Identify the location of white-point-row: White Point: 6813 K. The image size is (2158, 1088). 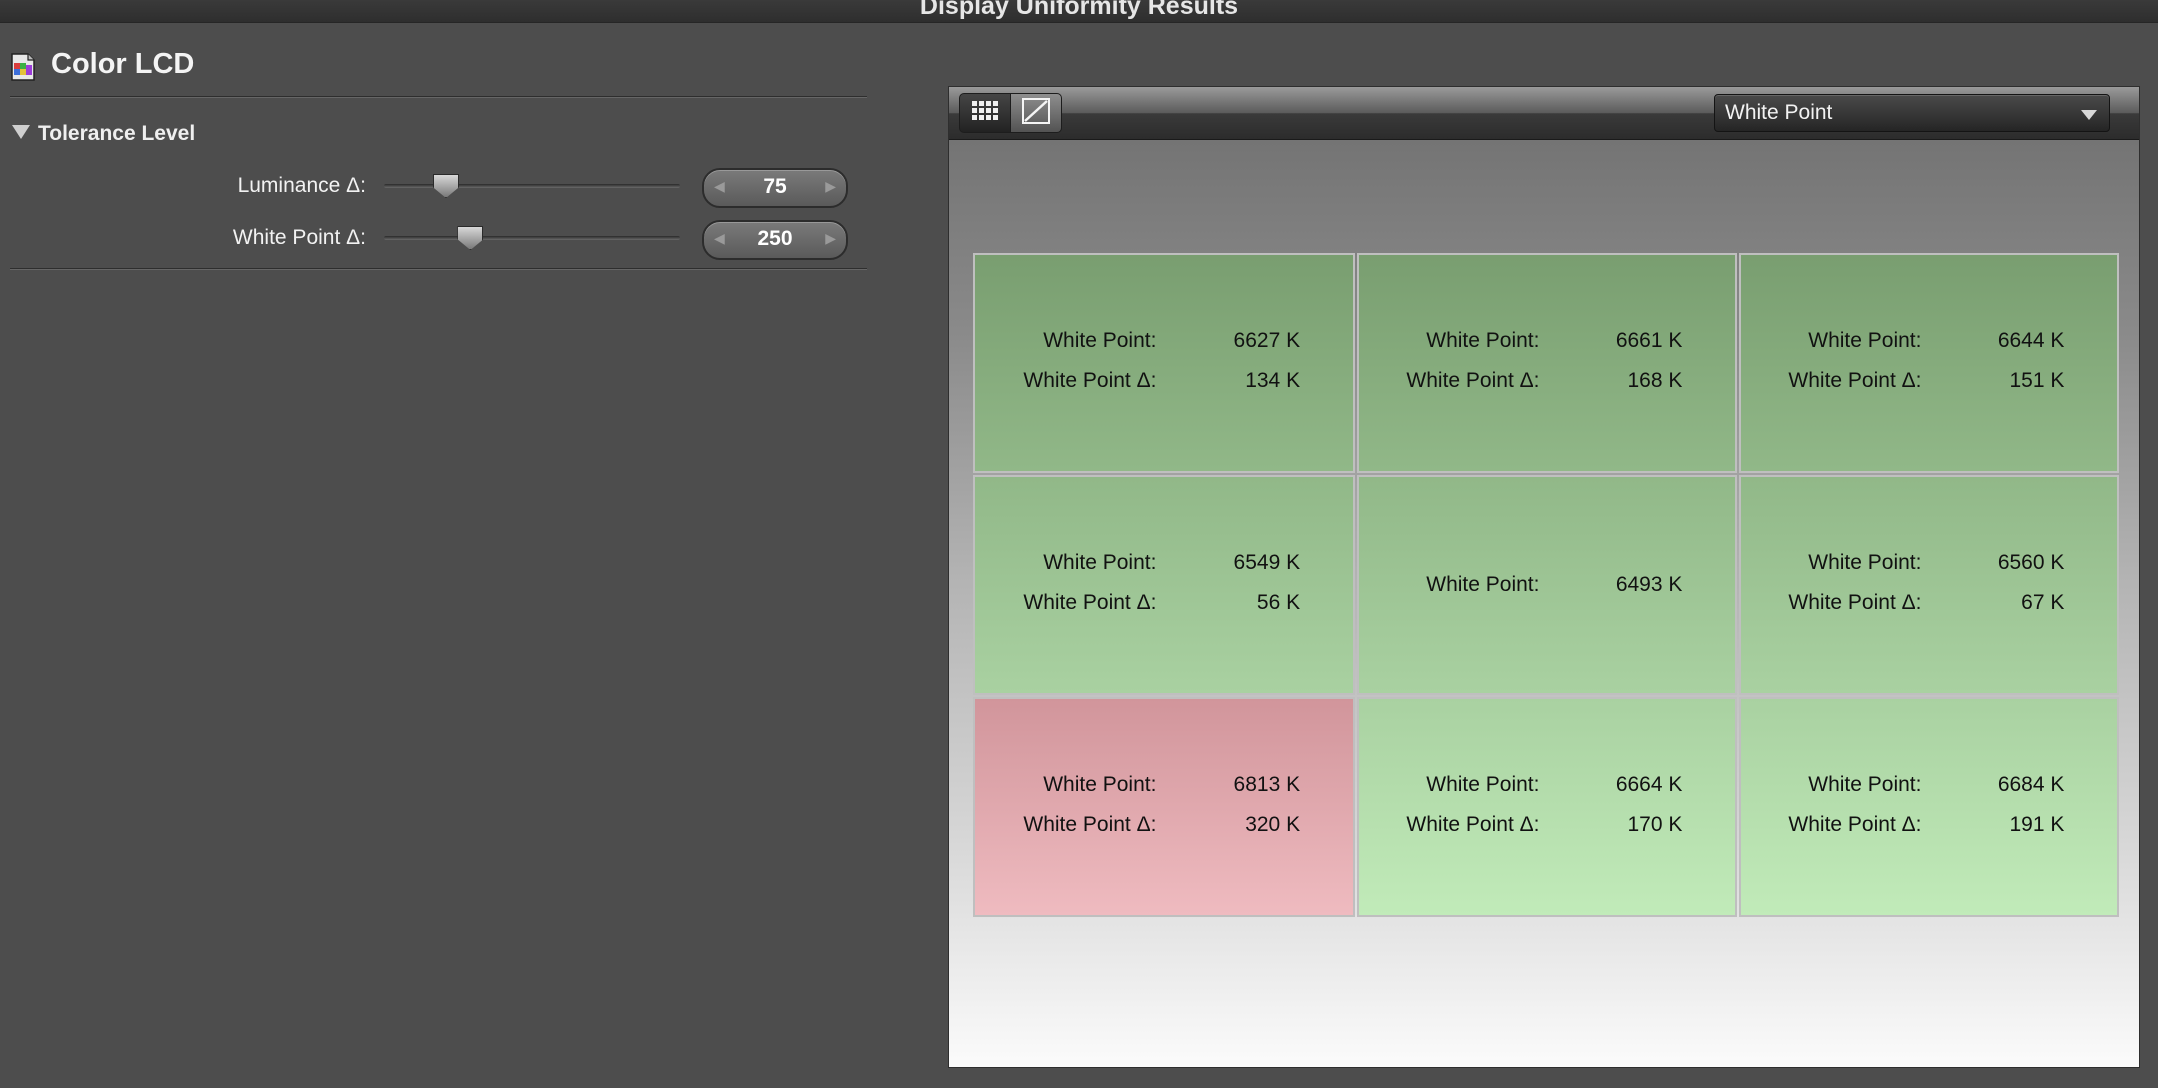
(1164, 786).